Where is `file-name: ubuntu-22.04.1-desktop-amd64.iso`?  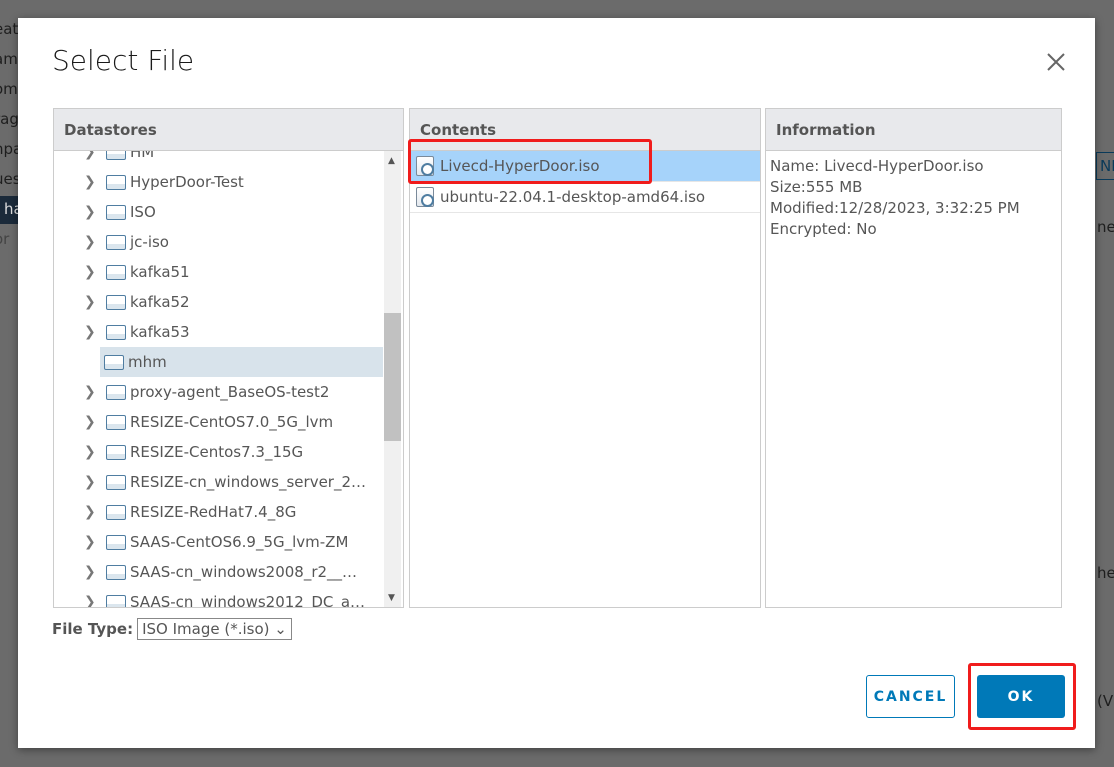
file-name: ubuntu-22.04.1-desktop-amd64.iso is located at coordinates (573, 197).